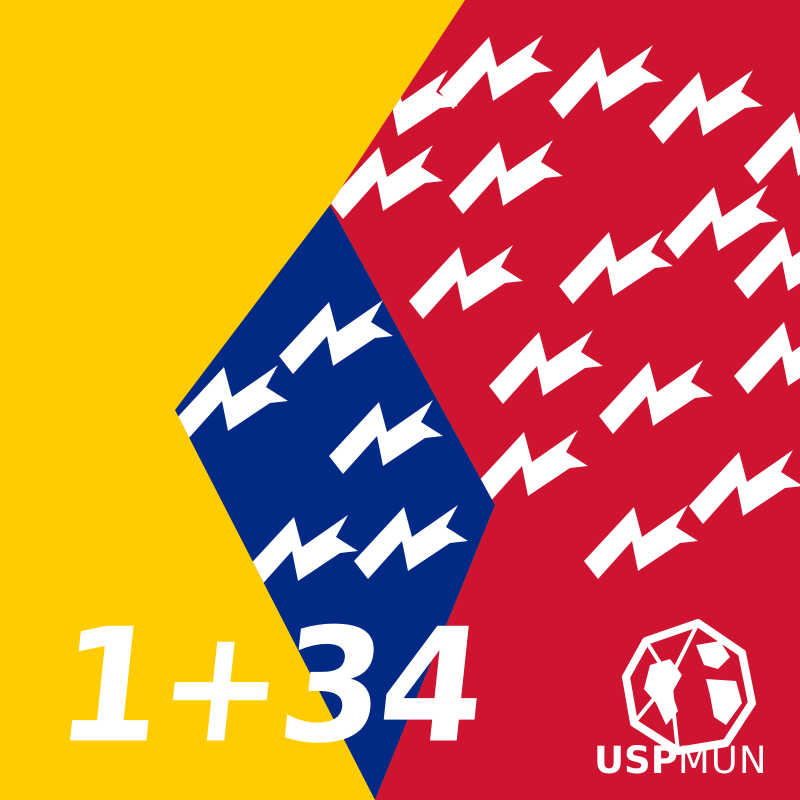 The width and height of the screenshot is (800, 800). Describe the element at coordinates (269, 687) in the screenshot. I see `headline-text: 1+34` at that location.